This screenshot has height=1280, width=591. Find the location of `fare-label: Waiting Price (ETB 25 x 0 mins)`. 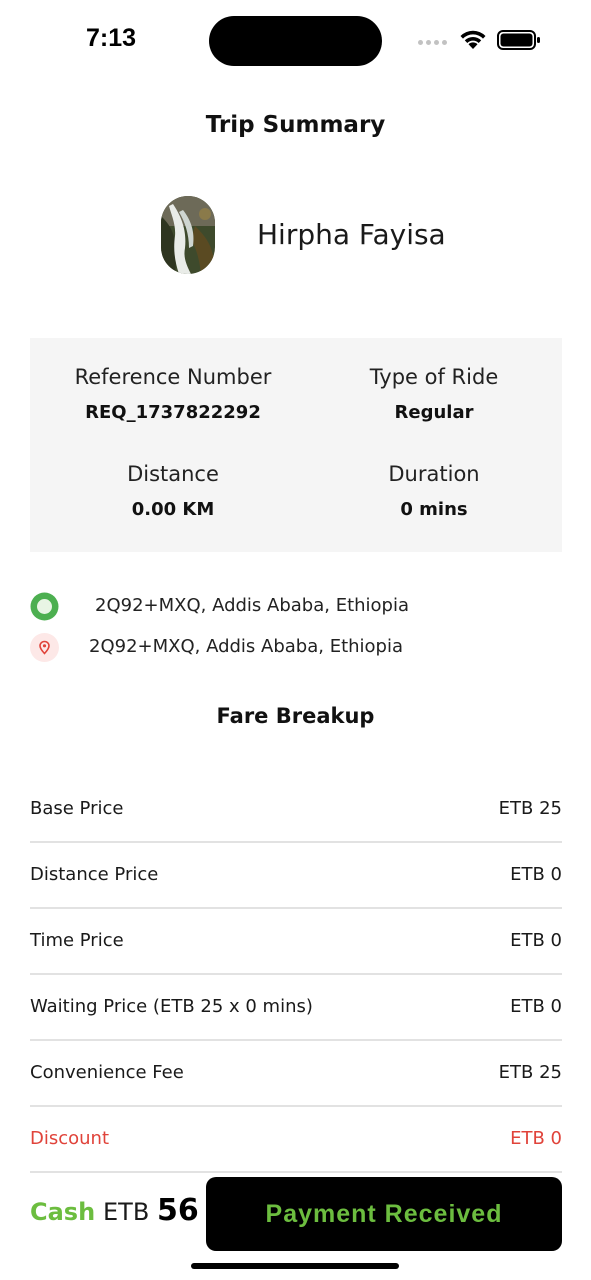

fare-label: Waiting Price (ETB 25 x 0 mins) is located at coordinates (171, 1006).